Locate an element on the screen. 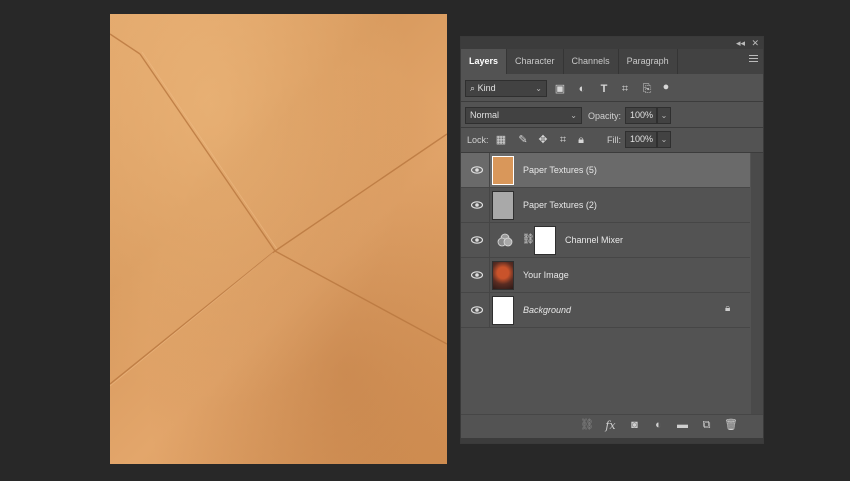 This screenshot has height=481, width=850. group-folder-icon: ▬ is located at coordinates (682, 425).